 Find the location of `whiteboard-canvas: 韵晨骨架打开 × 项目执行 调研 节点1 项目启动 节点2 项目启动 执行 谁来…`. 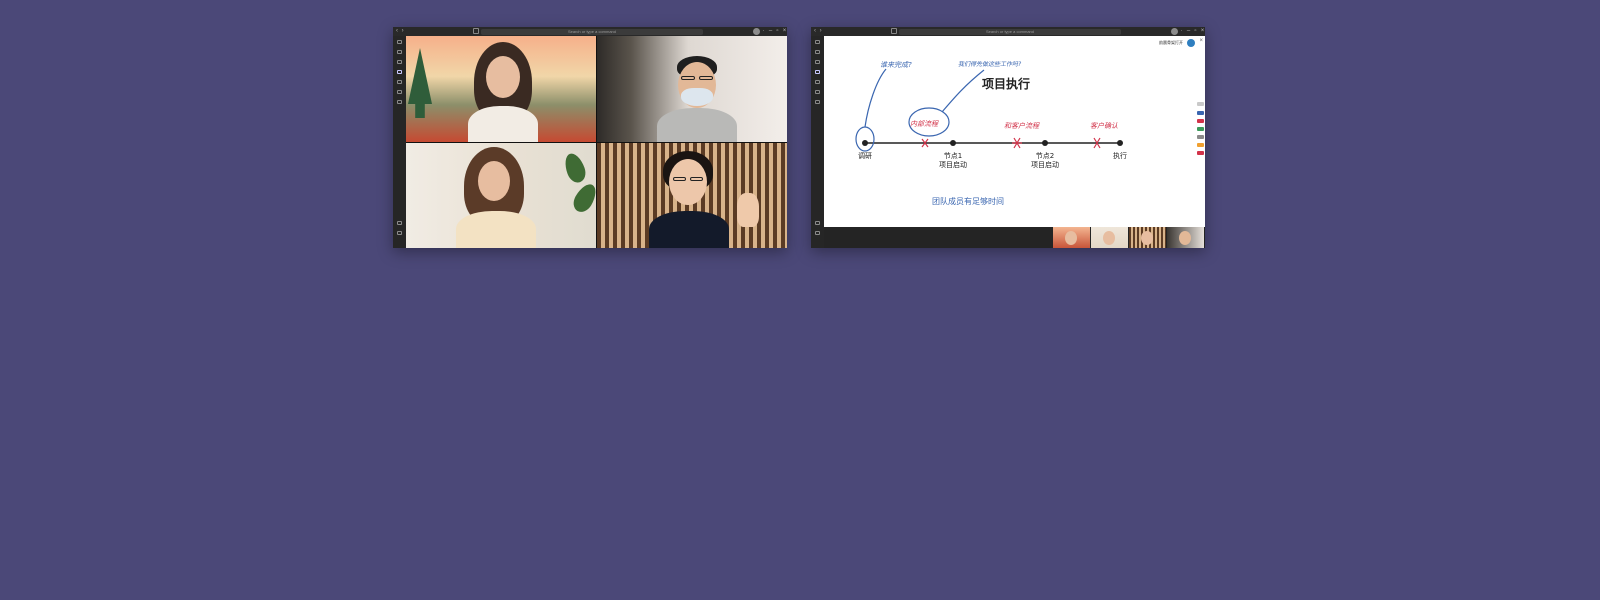

whiteboard-canvas: 韵晨骨架打开 × 项目执行 调研 节点1 项目启动 节点2 项目启动 执行 谁来… is located at coordinates (1014, 131).